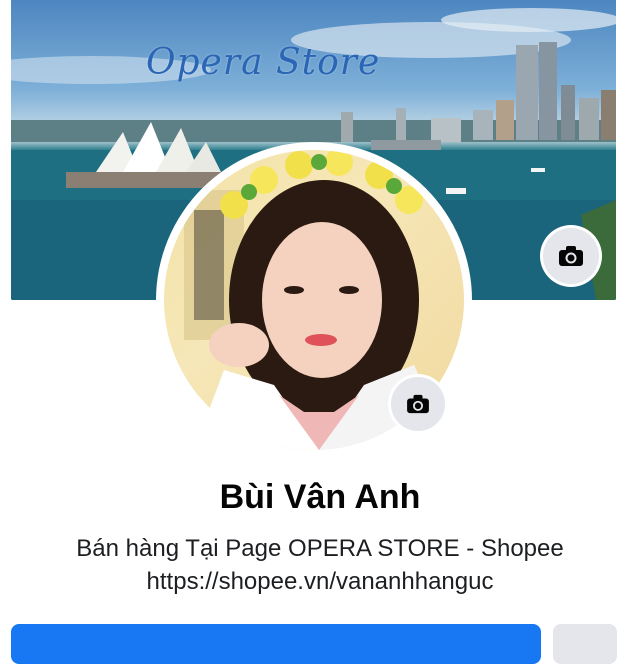 This screenshot has width=640, height=664. I want to click on profile-bio: Bán hàng Tại Page OPERA STORE - Shopee, so click(320, 548).